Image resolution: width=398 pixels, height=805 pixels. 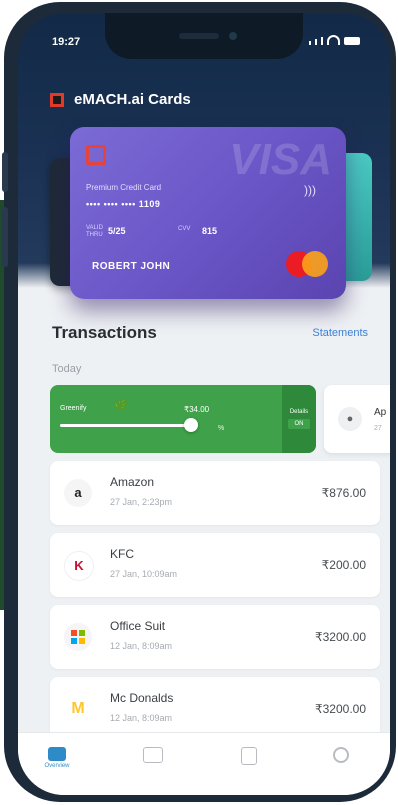 I want to click on greenify-percent: %, so click(x=221, y=428).